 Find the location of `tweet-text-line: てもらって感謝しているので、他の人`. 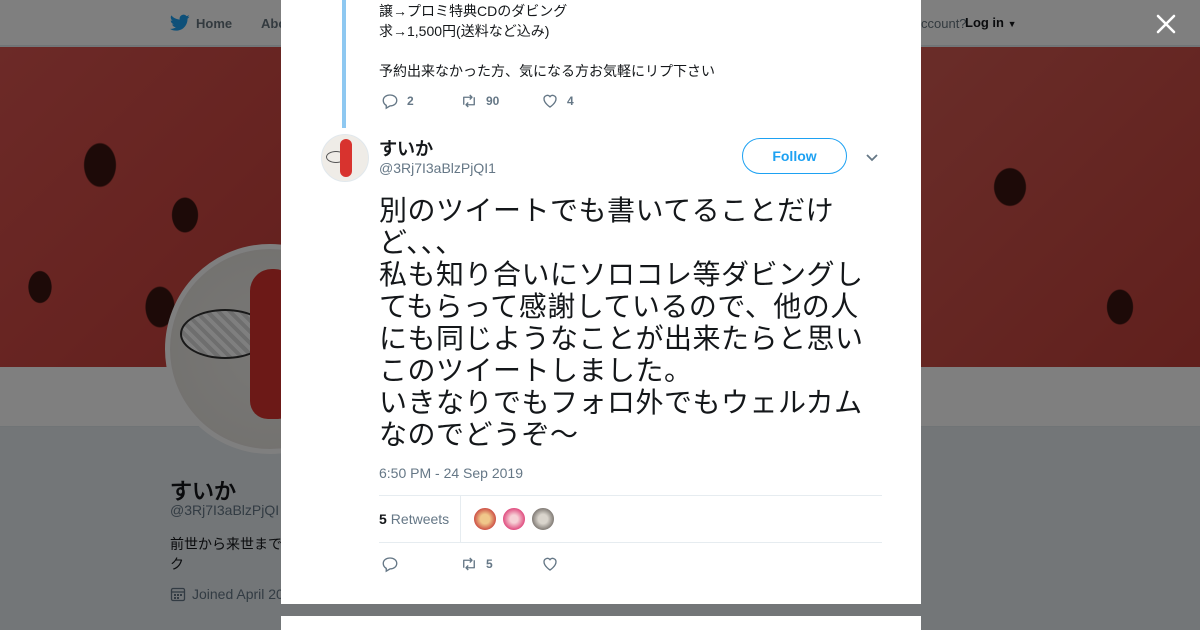

tweet-text-line: てもらって感謝しているので、他の人 is located at coordinates (619, 306).